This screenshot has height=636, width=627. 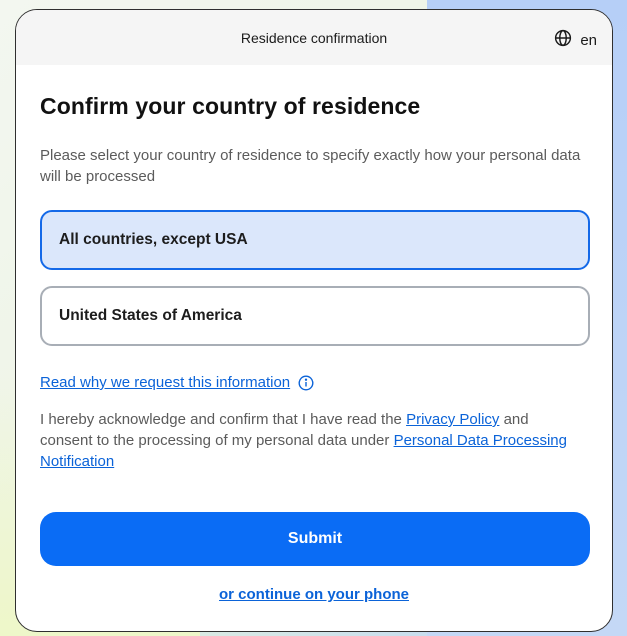 I want to click on continue-on-phone-row: or continue on your phone, so click(x=314, y=594).